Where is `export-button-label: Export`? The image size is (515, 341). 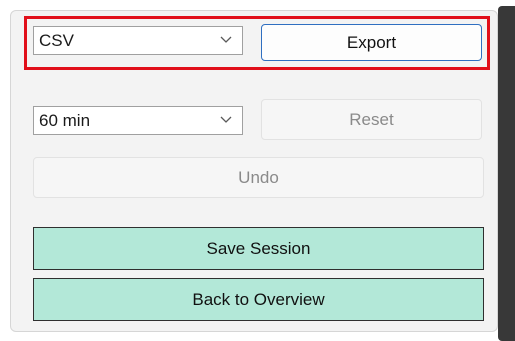 export-button-label: Export is located at coordinates (371, 42).